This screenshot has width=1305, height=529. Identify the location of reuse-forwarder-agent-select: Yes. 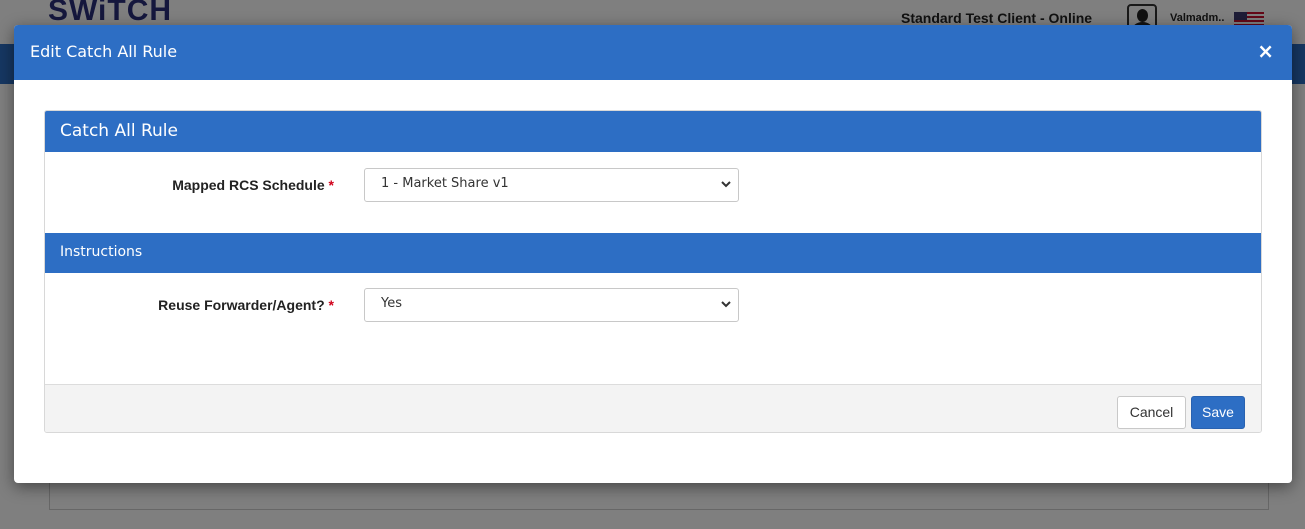
(551, 305).